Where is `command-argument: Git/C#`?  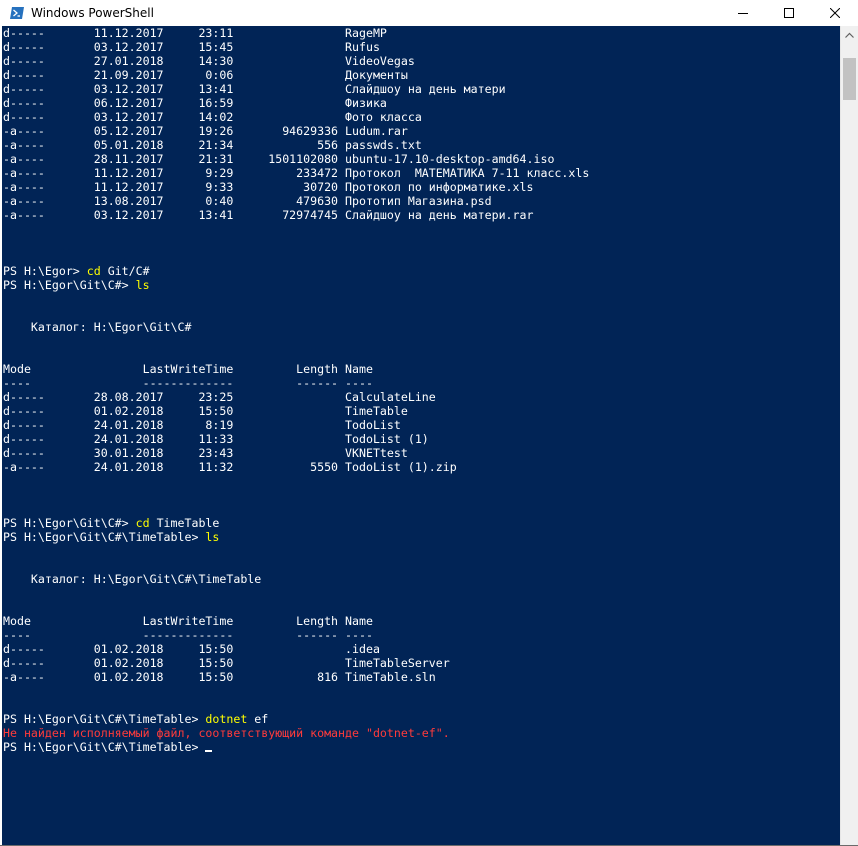
command-argument: Git/C# is located at coordinates (125, 271).